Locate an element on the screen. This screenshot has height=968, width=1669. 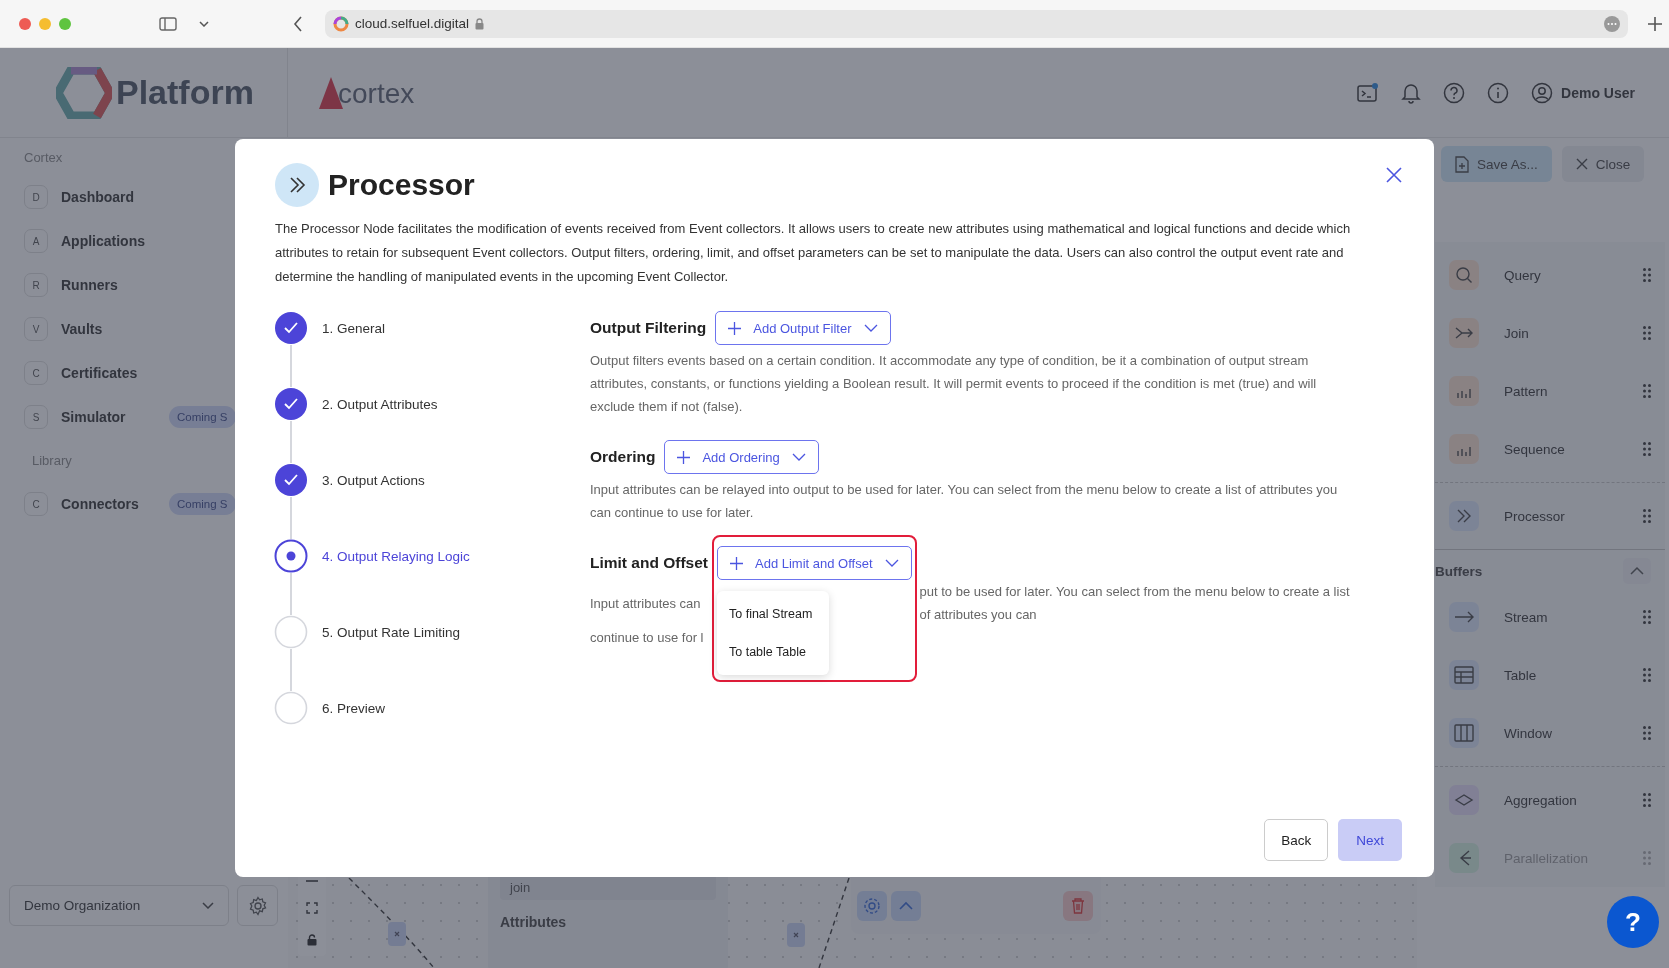
hexagon-logo-icon is located at coordinates (84, 92).